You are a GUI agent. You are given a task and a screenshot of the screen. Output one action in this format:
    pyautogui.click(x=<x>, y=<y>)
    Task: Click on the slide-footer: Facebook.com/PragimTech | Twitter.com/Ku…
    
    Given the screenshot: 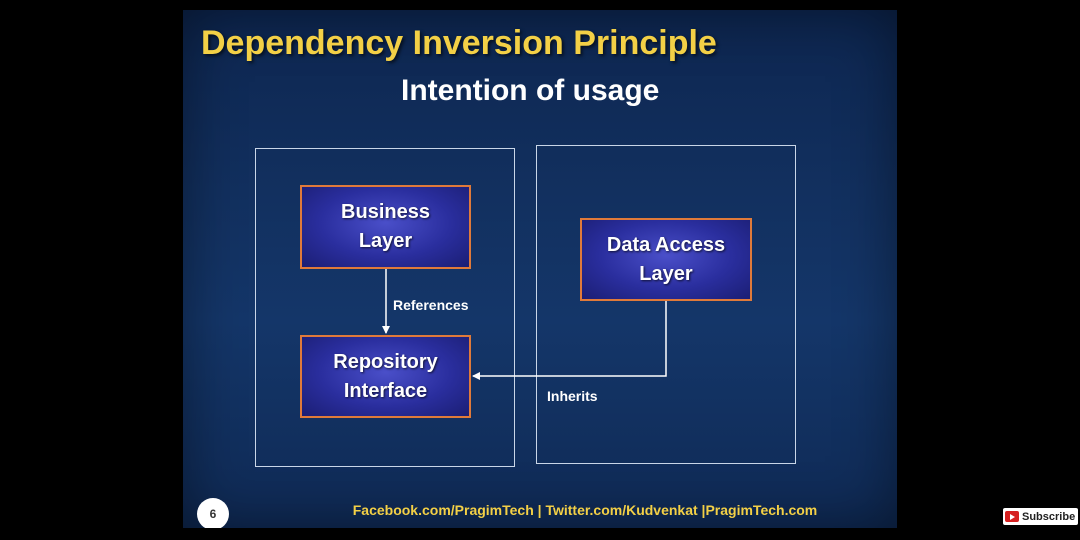 What is the action you would take?
    pyautogui.click(x=540, y=510)
    